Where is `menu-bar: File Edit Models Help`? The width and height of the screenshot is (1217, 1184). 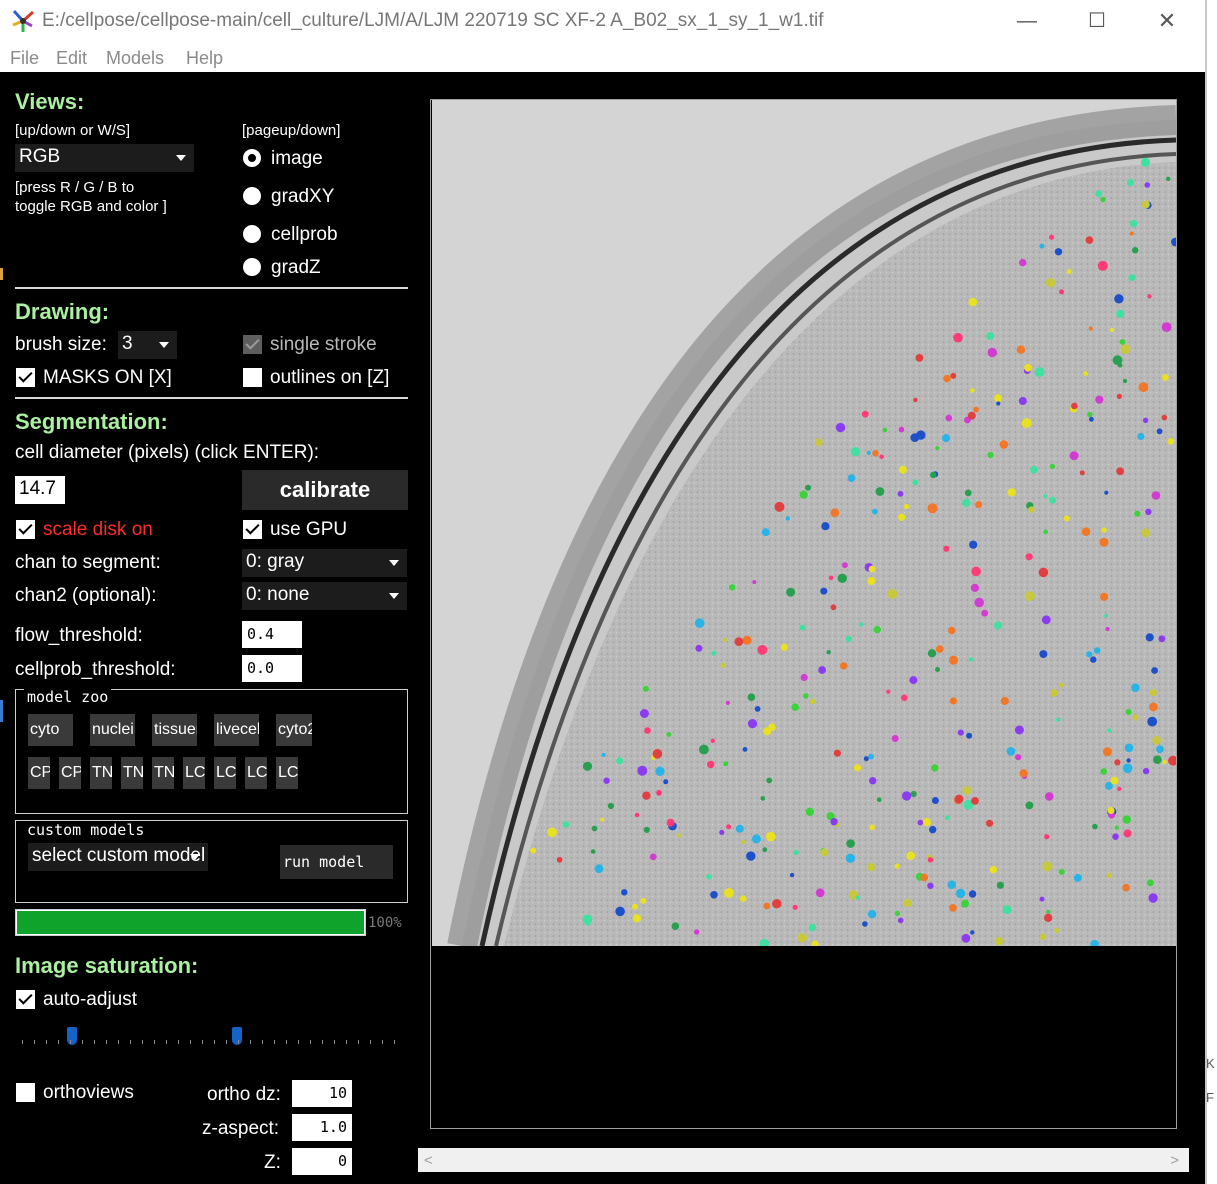 menu-bar: File Edit Models Help is located at coordinates (602, 58).